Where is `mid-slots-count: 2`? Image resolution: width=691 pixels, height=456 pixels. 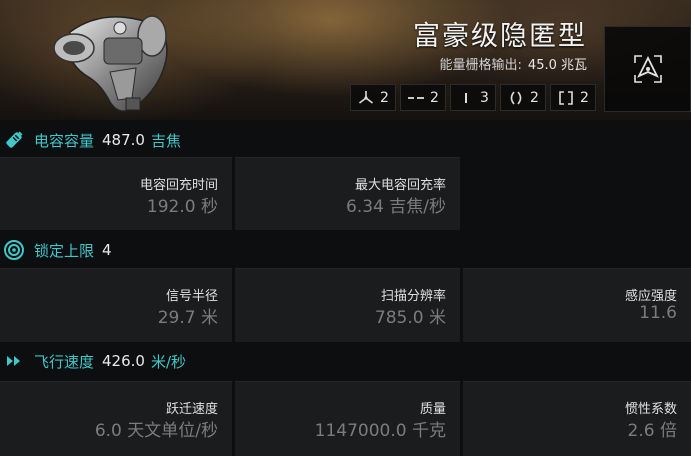
mid-slots-count: 2 is located at coordinates (534, 97).